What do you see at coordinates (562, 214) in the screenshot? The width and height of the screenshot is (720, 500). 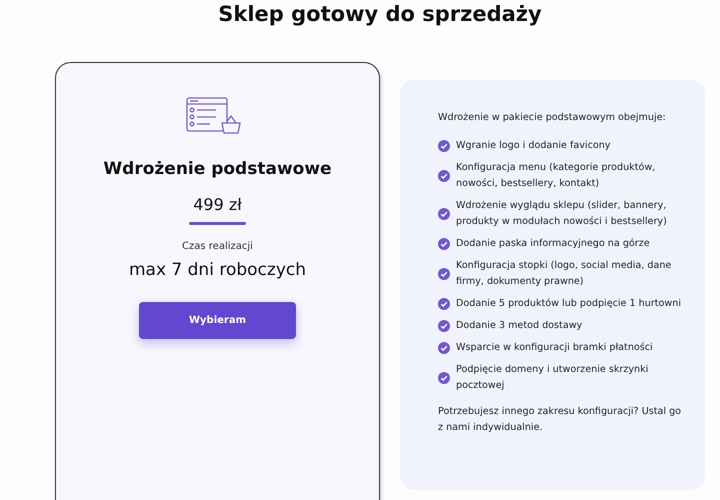 I see `feature-text: Wdrożenie wyglądu sklepu (slider, bannery, produkty w modułach nowości i bestsellery)` at bounding box center [562, 214].